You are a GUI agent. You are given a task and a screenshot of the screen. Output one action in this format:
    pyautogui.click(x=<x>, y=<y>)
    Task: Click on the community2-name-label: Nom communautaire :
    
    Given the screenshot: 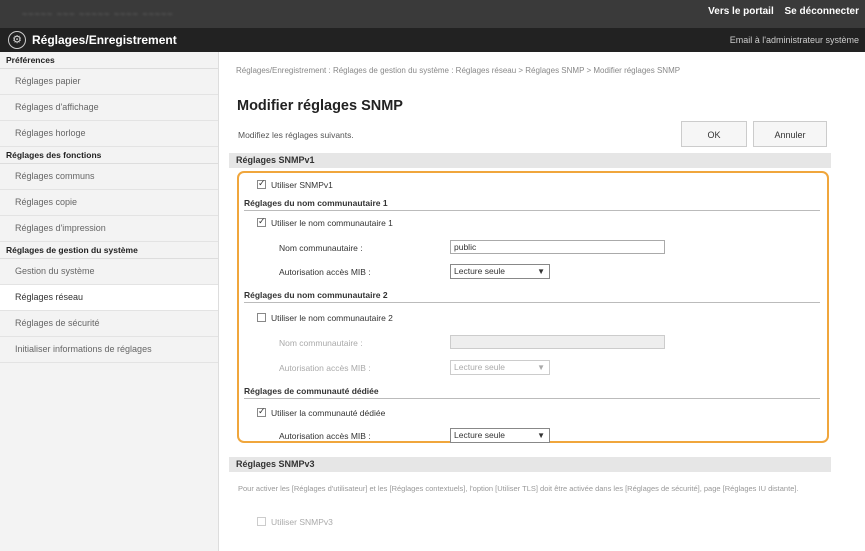 What is the action you would take?
    pyautogui.click(x=321, y=343)
    